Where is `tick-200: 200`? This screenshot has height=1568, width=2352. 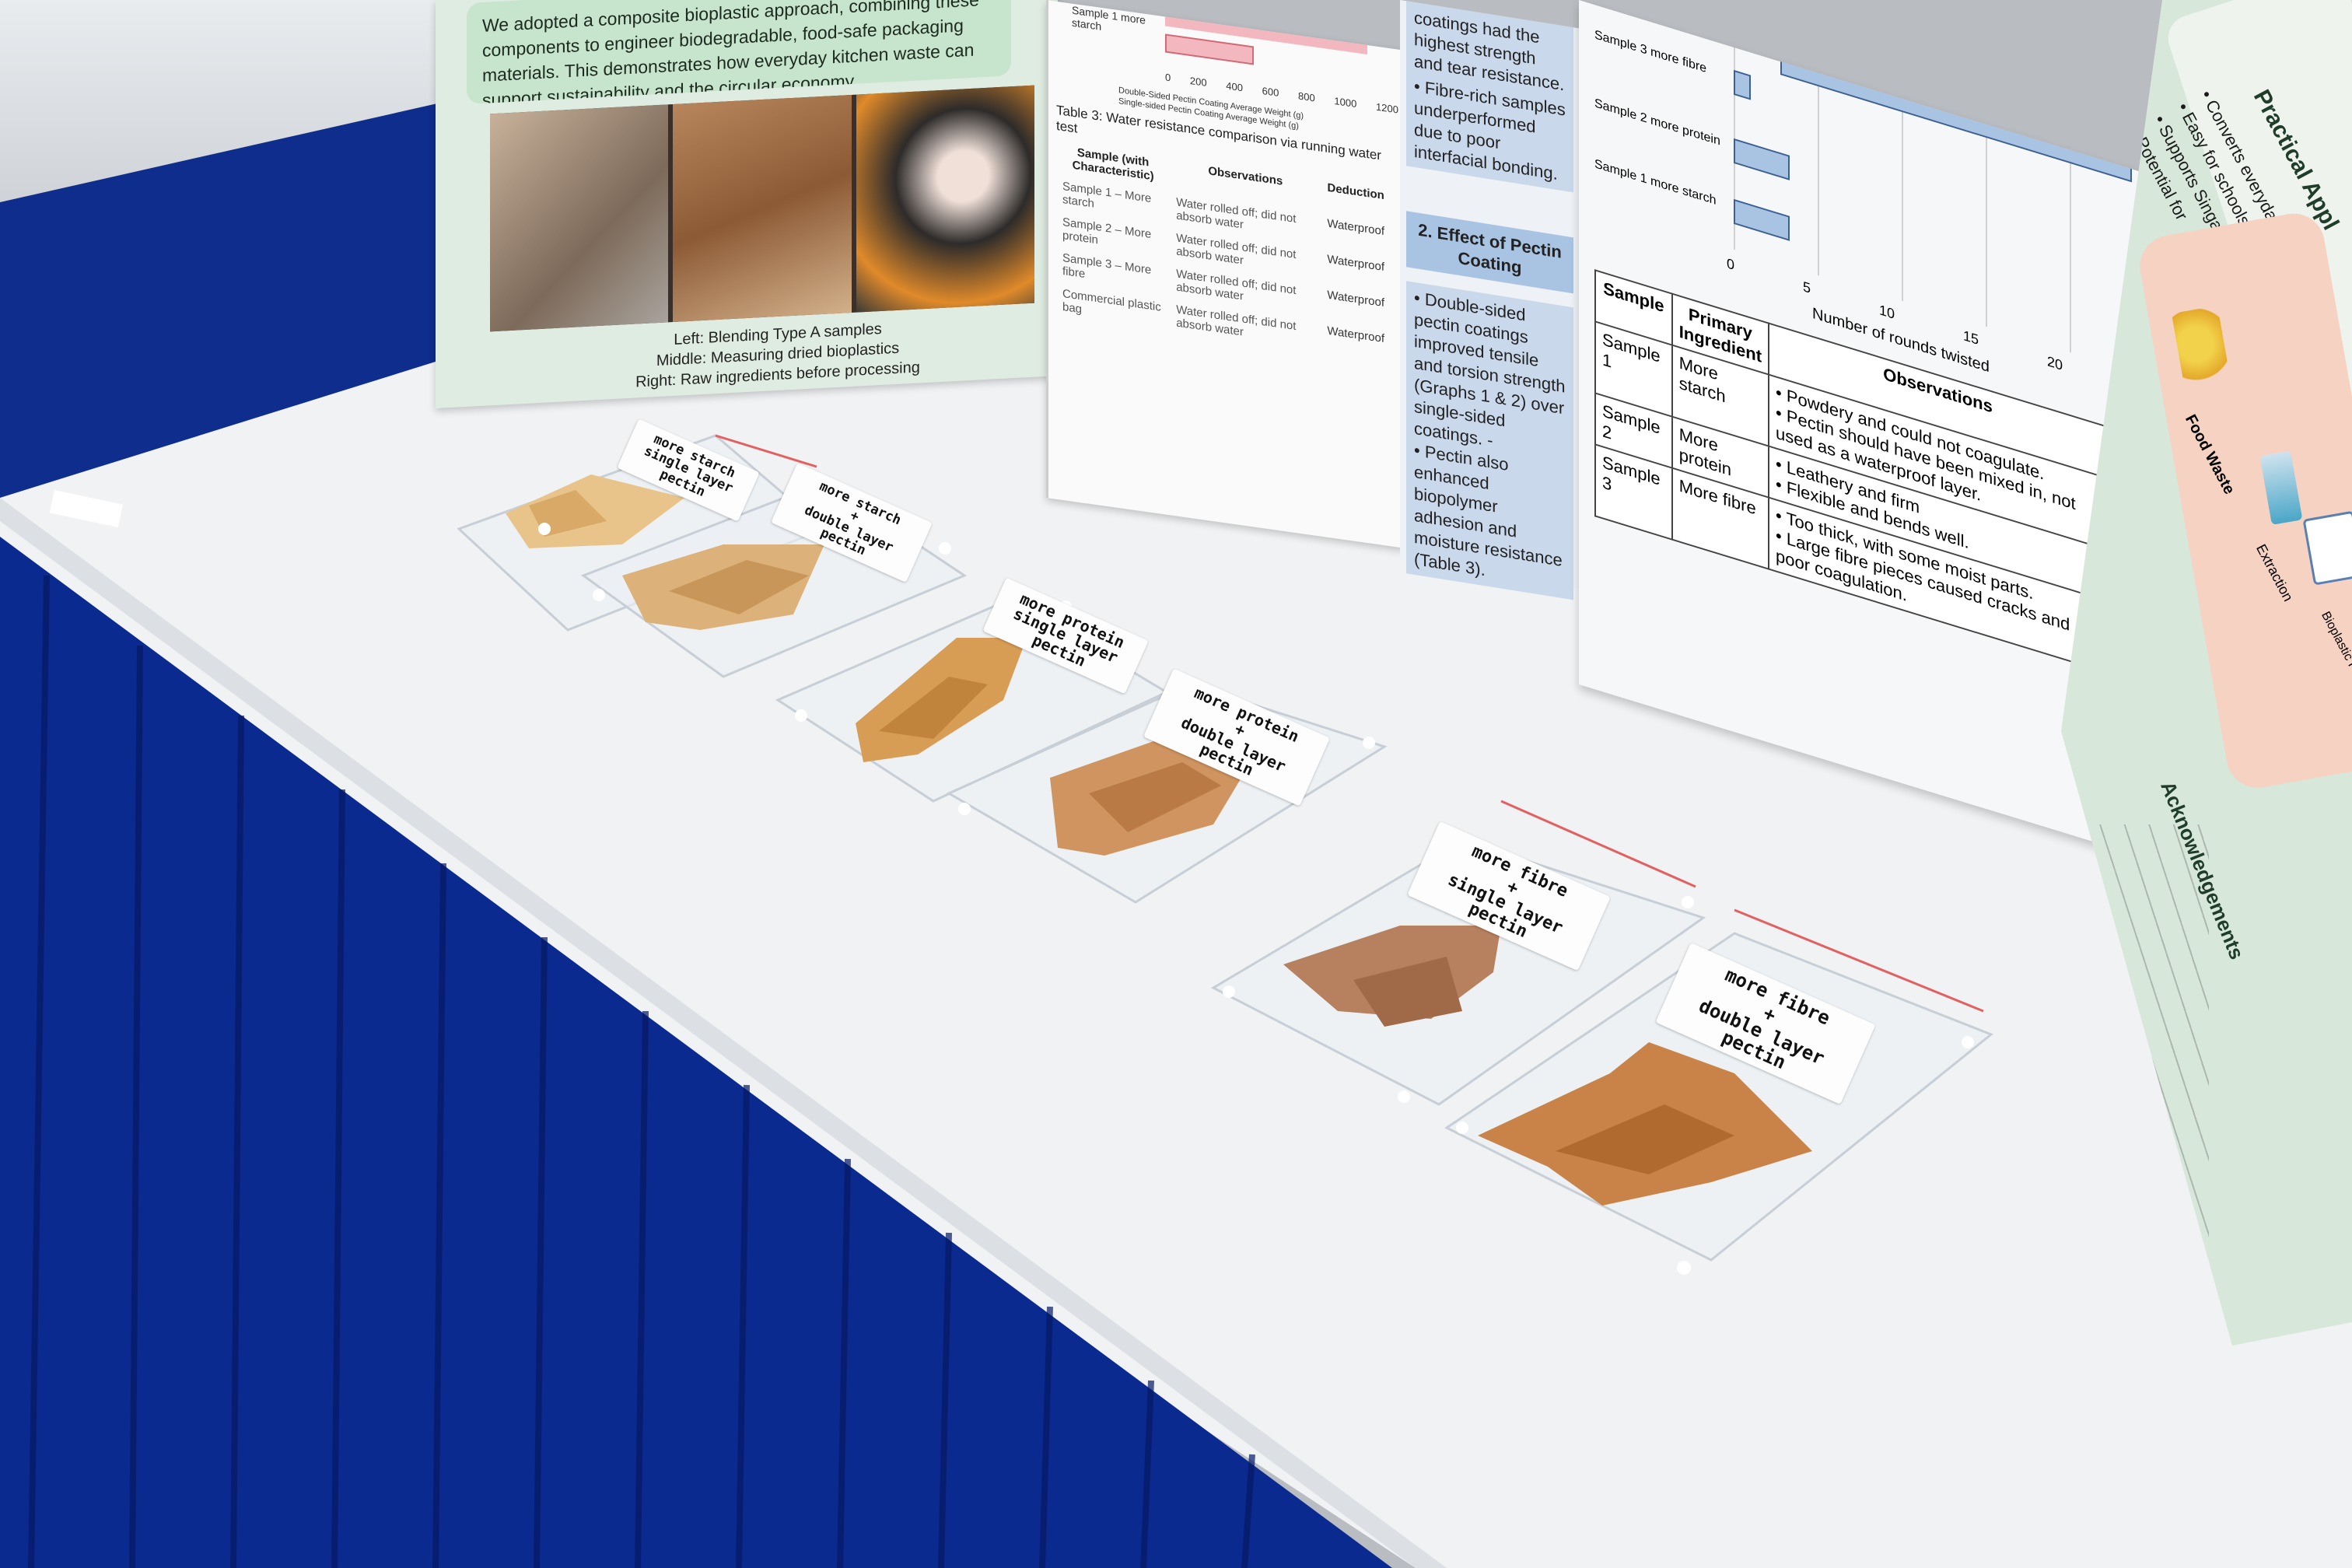
tick-200: 200 is located at coordinates (1198, 81).